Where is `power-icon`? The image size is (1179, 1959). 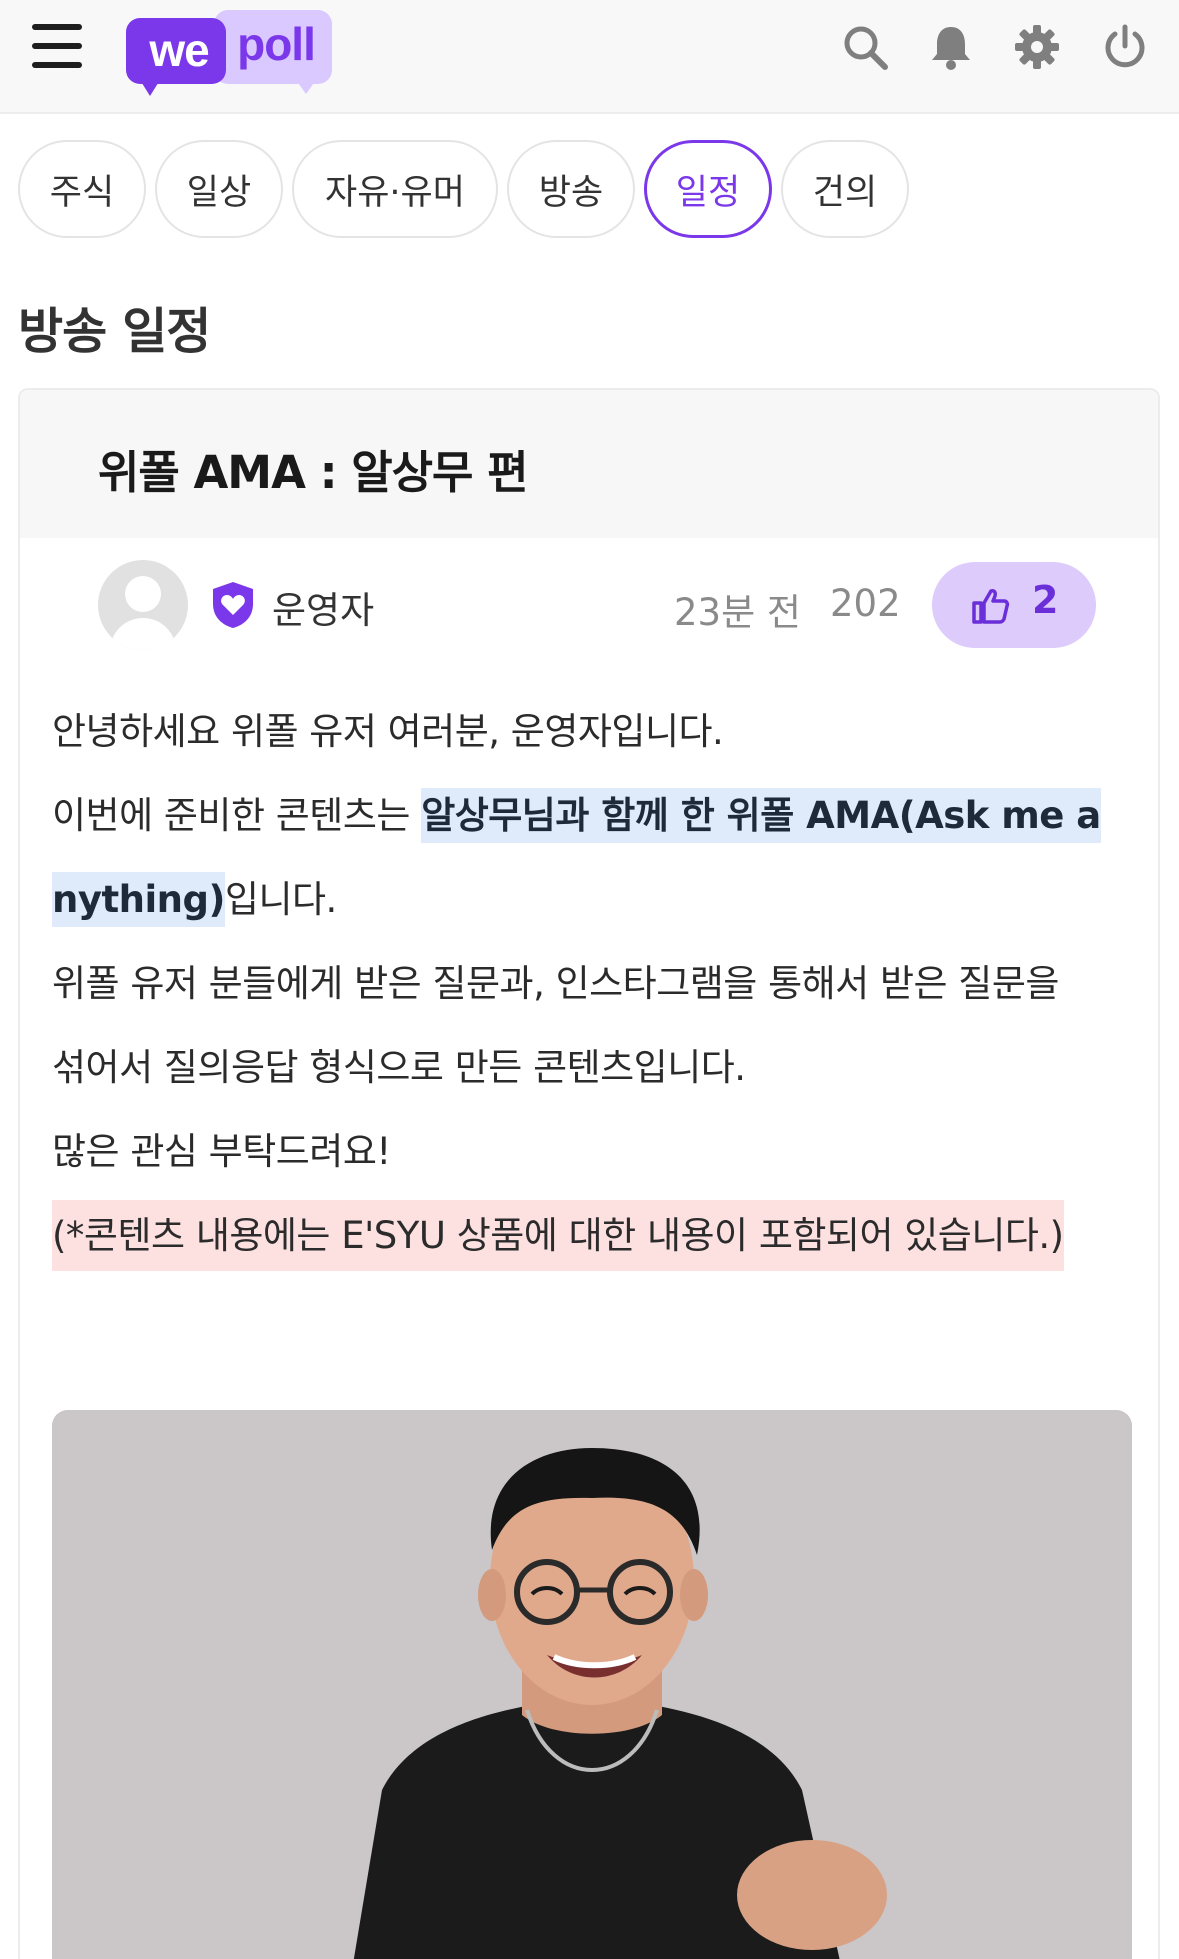 power-icon is located at coordinates (1125, 49).